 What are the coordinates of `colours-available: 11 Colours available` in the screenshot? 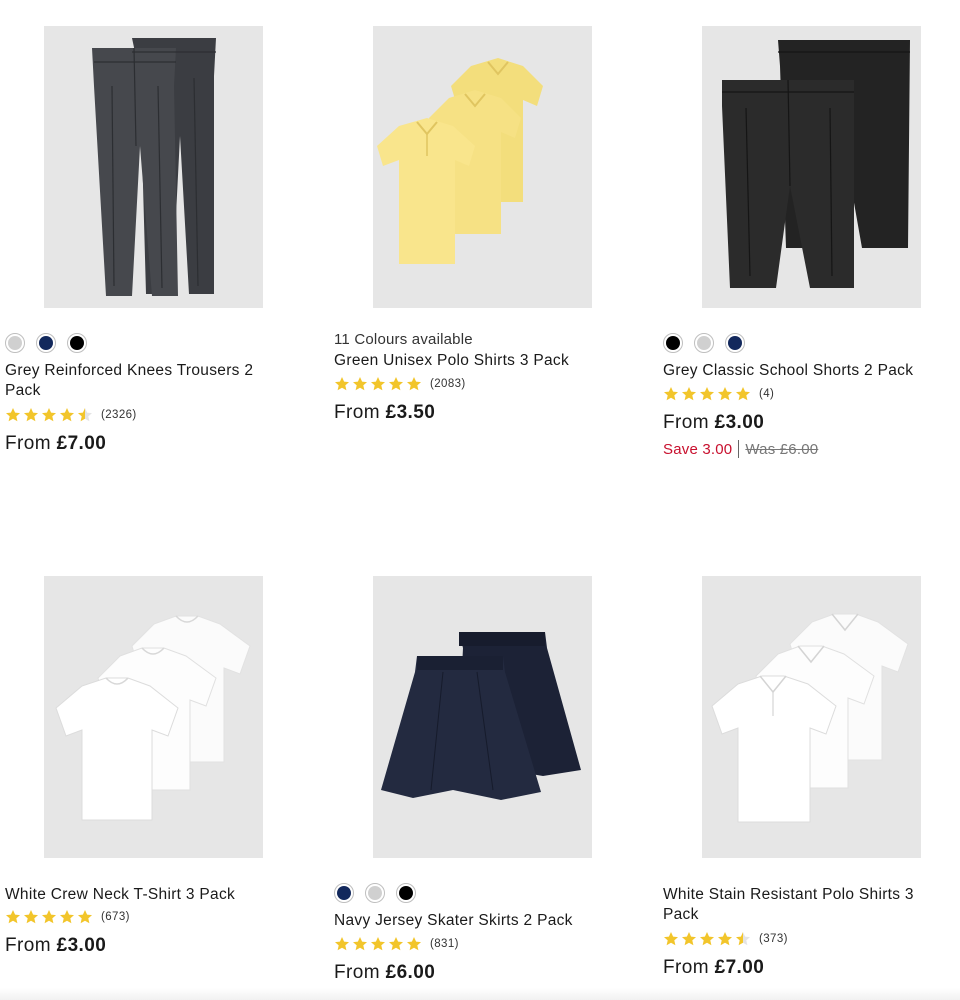 It's located at (403, 339).